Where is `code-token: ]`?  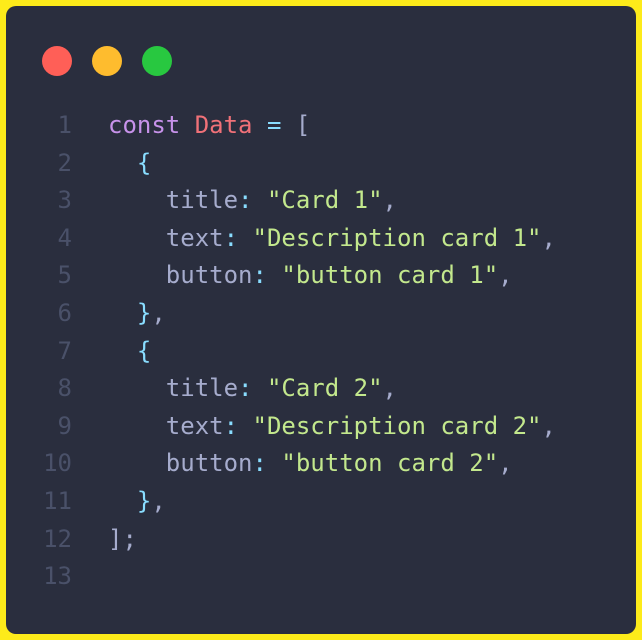 code-token: ] is located at coordinates (115, 538).